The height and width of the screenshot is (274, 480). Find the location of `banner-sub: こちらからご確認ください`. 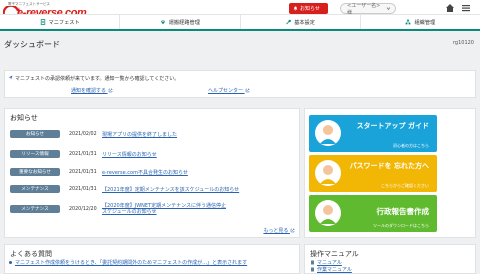

banner-sub: こちらからご確認ください is located at coordinates (405, 185).